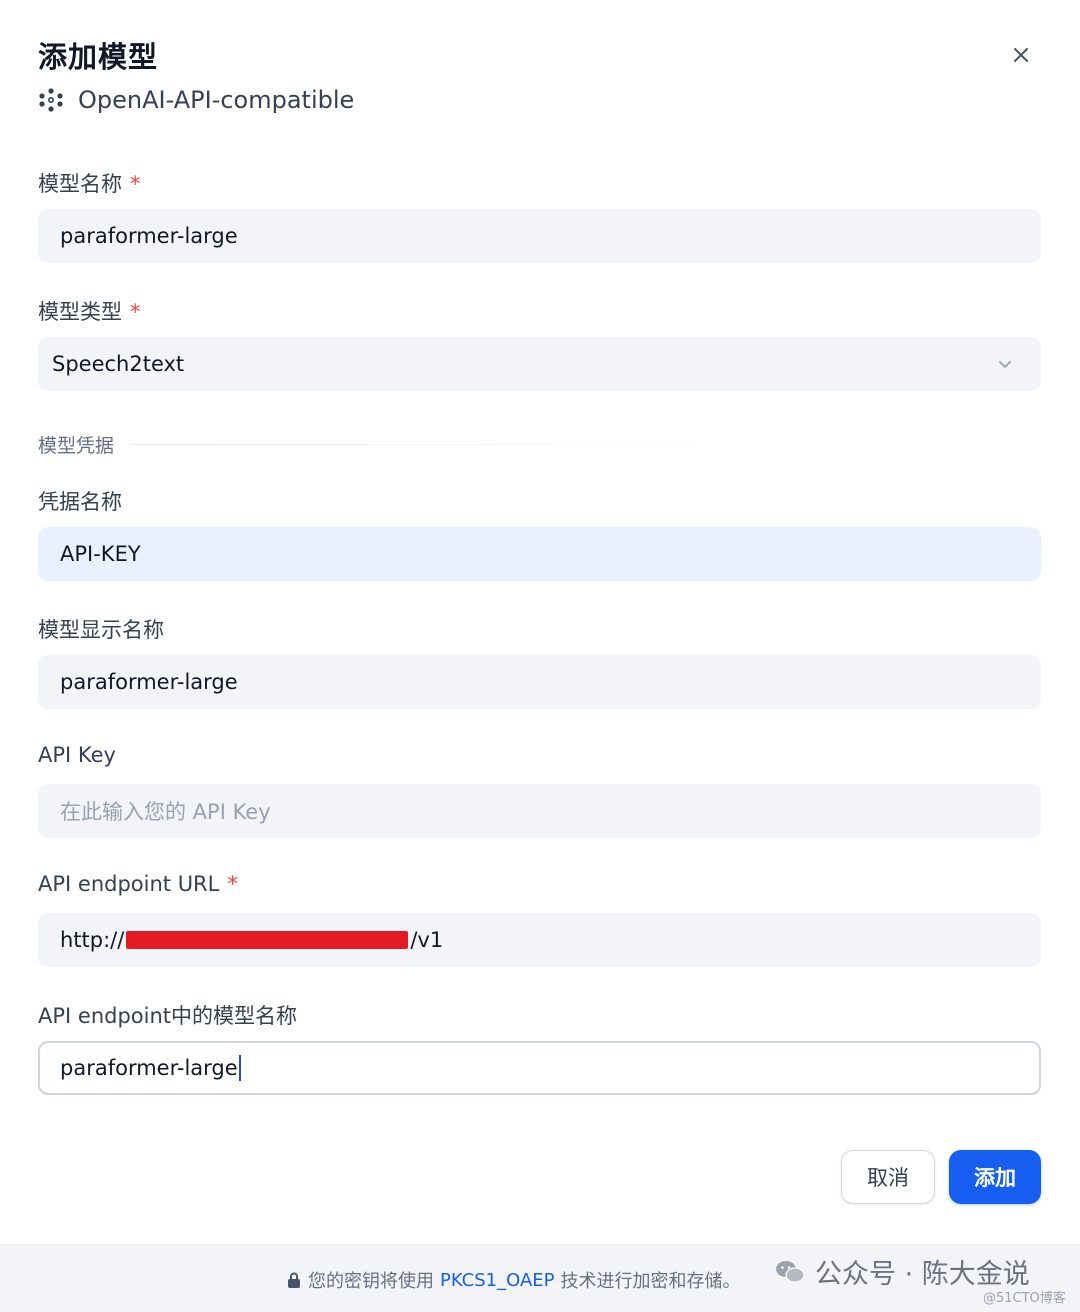 This screenshot has height=1312, width=1080. I want to click on model-type-select: Speech2text, so click(539, 364).